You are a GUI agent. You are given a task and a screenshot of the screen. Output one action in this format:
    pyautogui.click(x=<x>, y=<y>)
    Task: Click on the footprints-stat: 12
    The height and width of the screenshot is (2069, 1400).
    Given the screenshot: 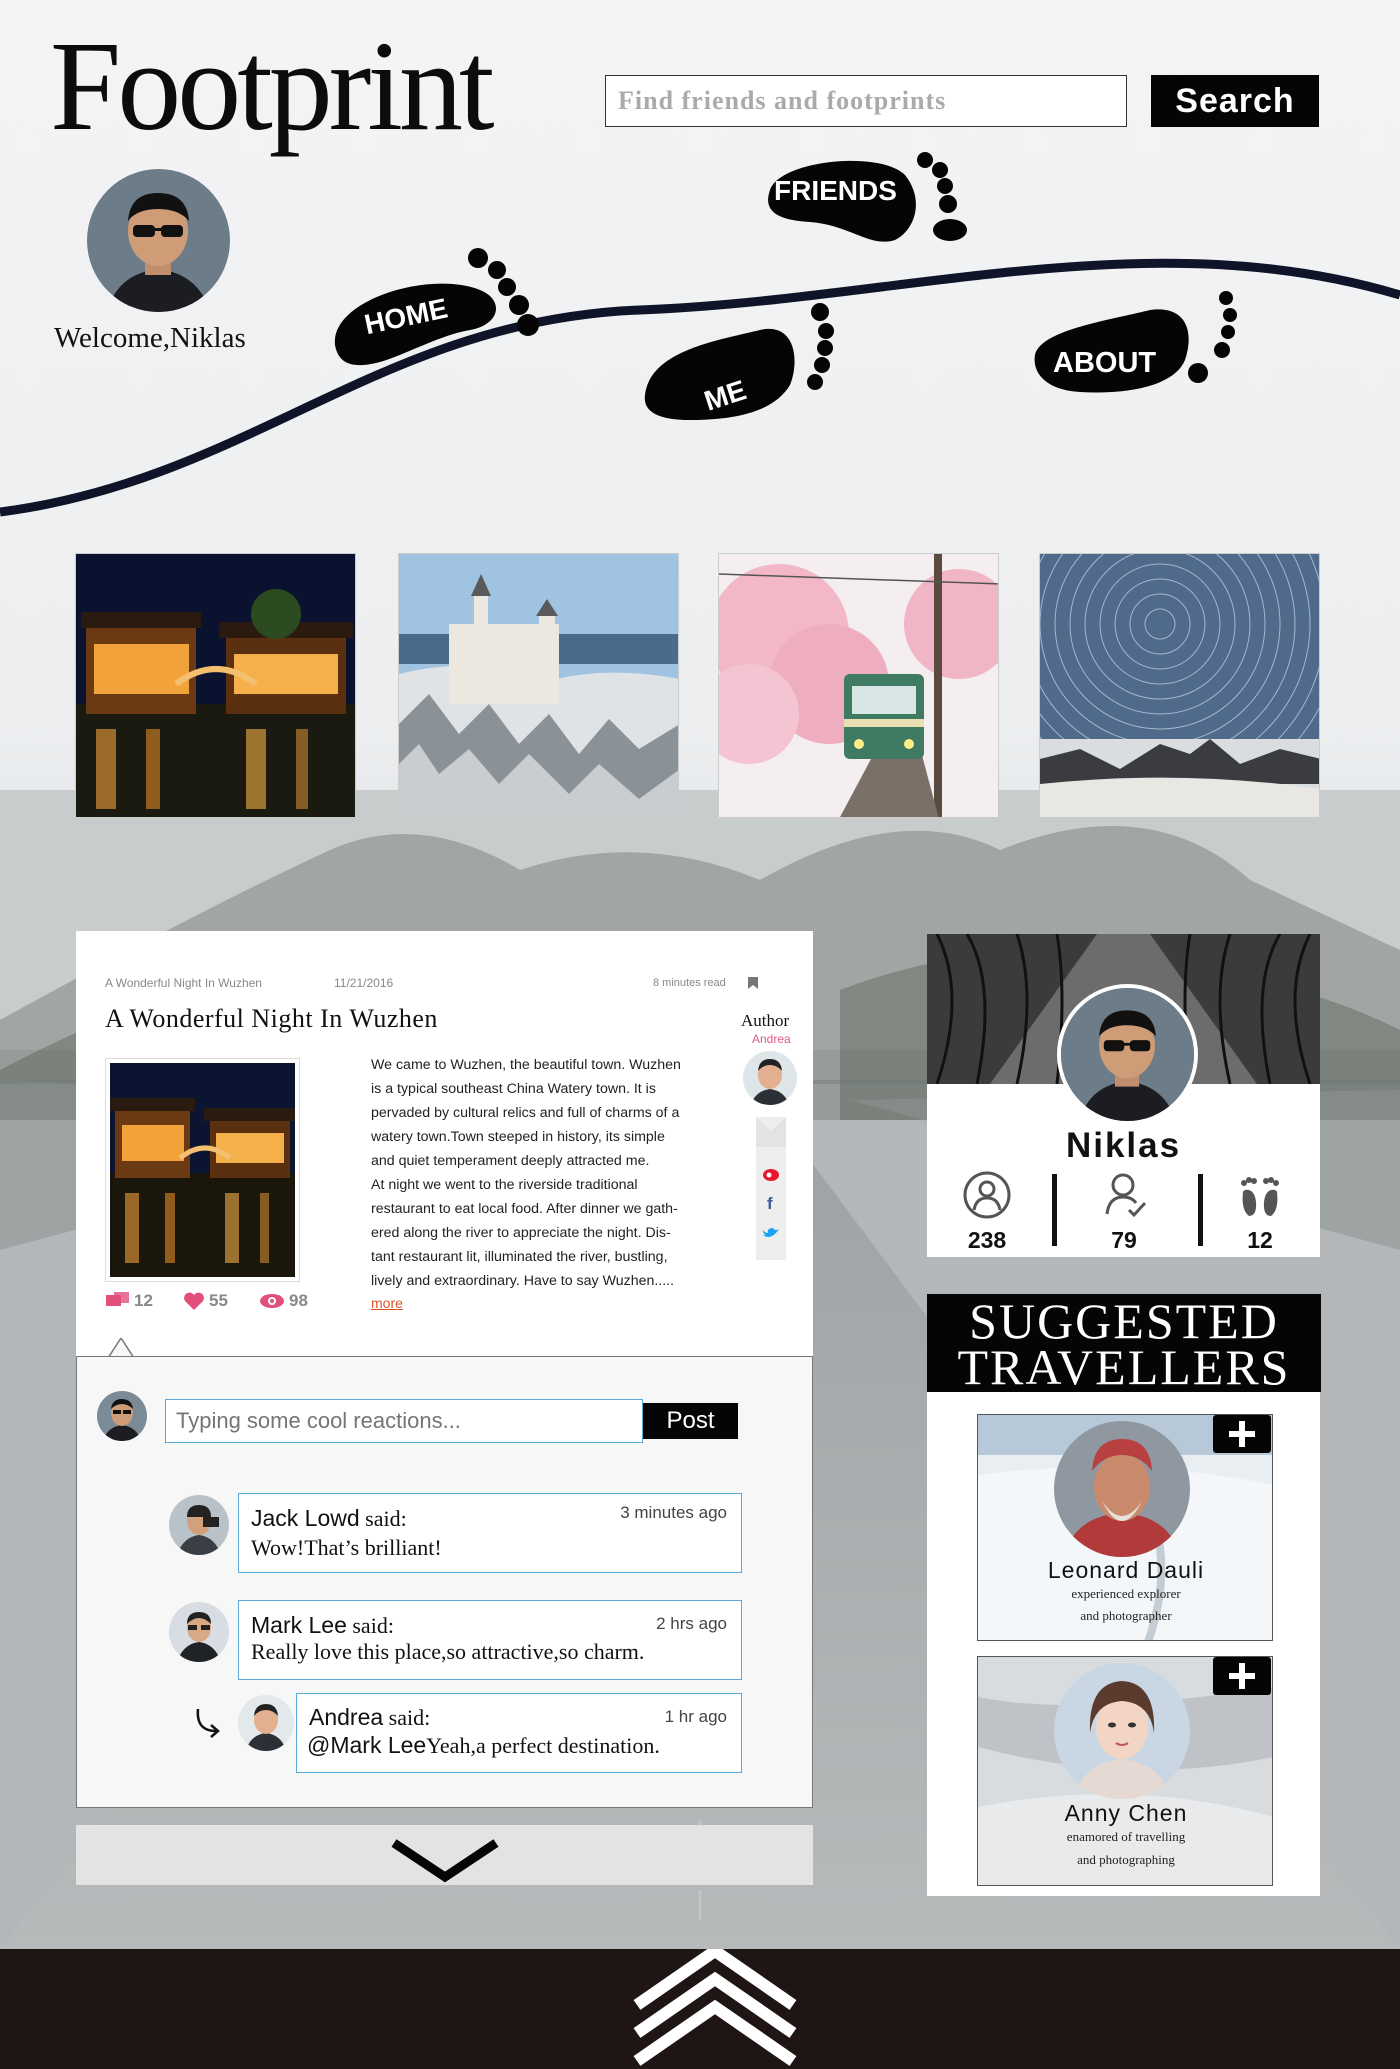 What is the action you would take?
    pyautogui.click(x=1260, y=1212)
    